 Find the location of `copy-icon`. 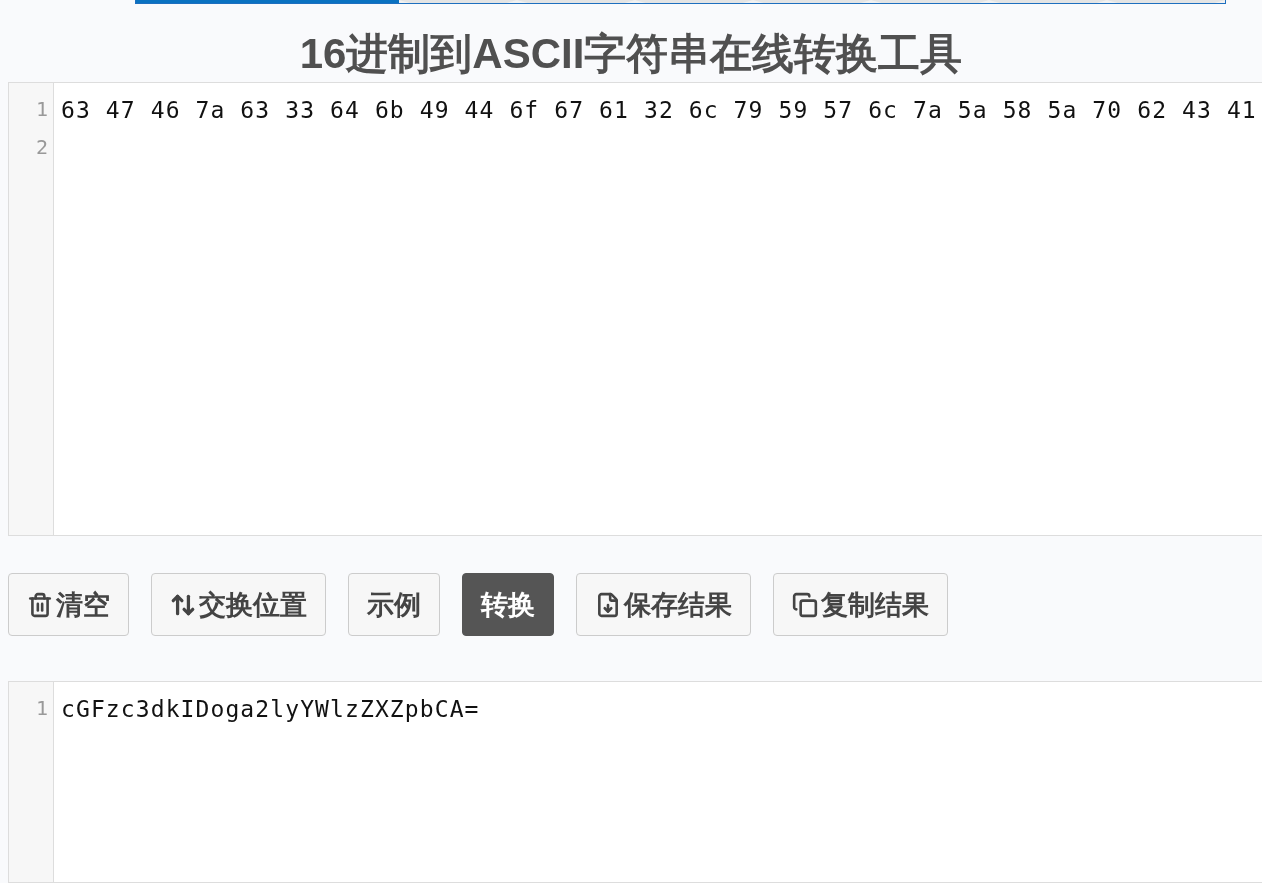

copy-icon is located at coordinates (805, 604).